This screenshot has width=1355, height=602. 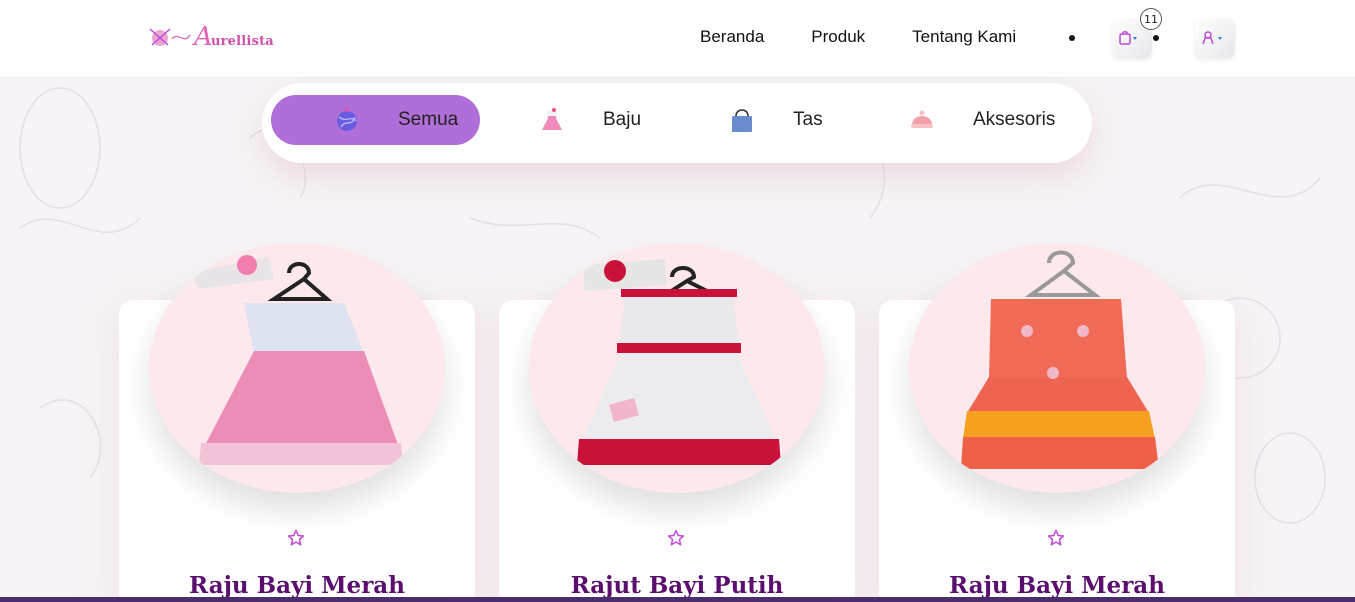 I want to click on pink-dress-image, so click(x=297, y=360).